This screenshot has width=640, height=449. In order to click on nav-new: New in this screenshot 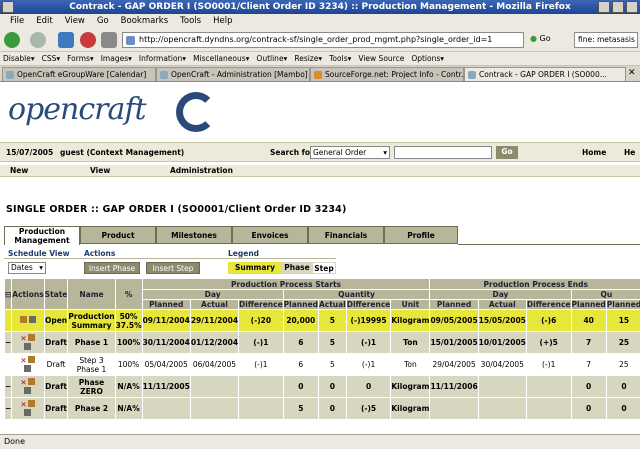, I will do `click(19, 171)`.